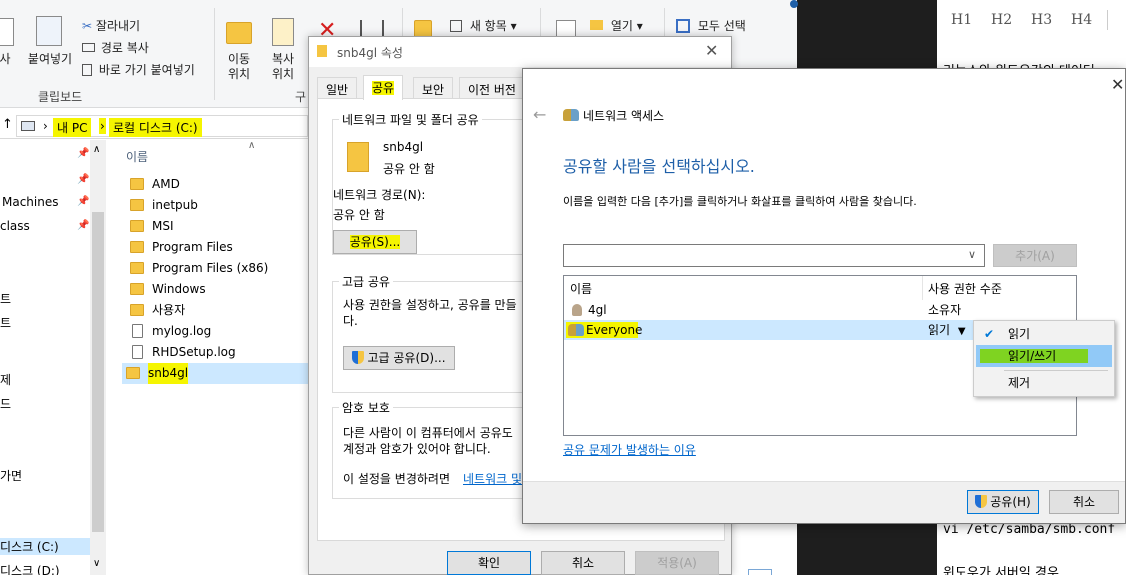 The height and width of the screenshot is (575, 1126). What do you see at coordinates (820, 310) in the screenshot?
I see `list-item: 4gl 소유자` at bounding box center [820, 310].